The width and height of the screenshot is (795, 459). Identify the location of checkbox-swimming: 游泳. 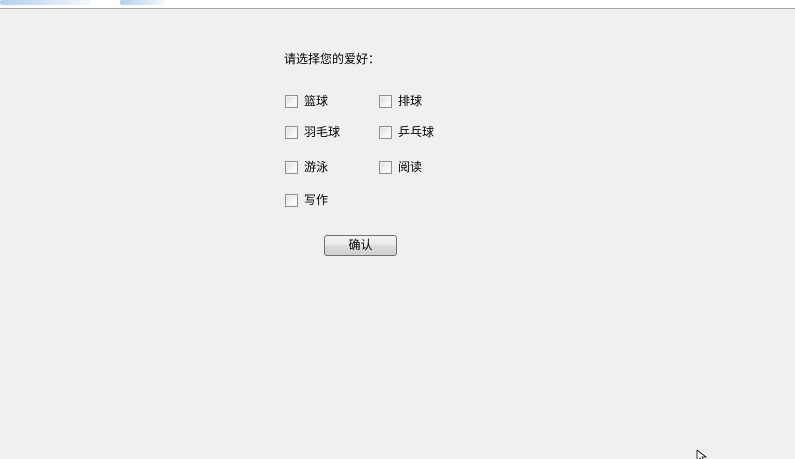
(306, 167).